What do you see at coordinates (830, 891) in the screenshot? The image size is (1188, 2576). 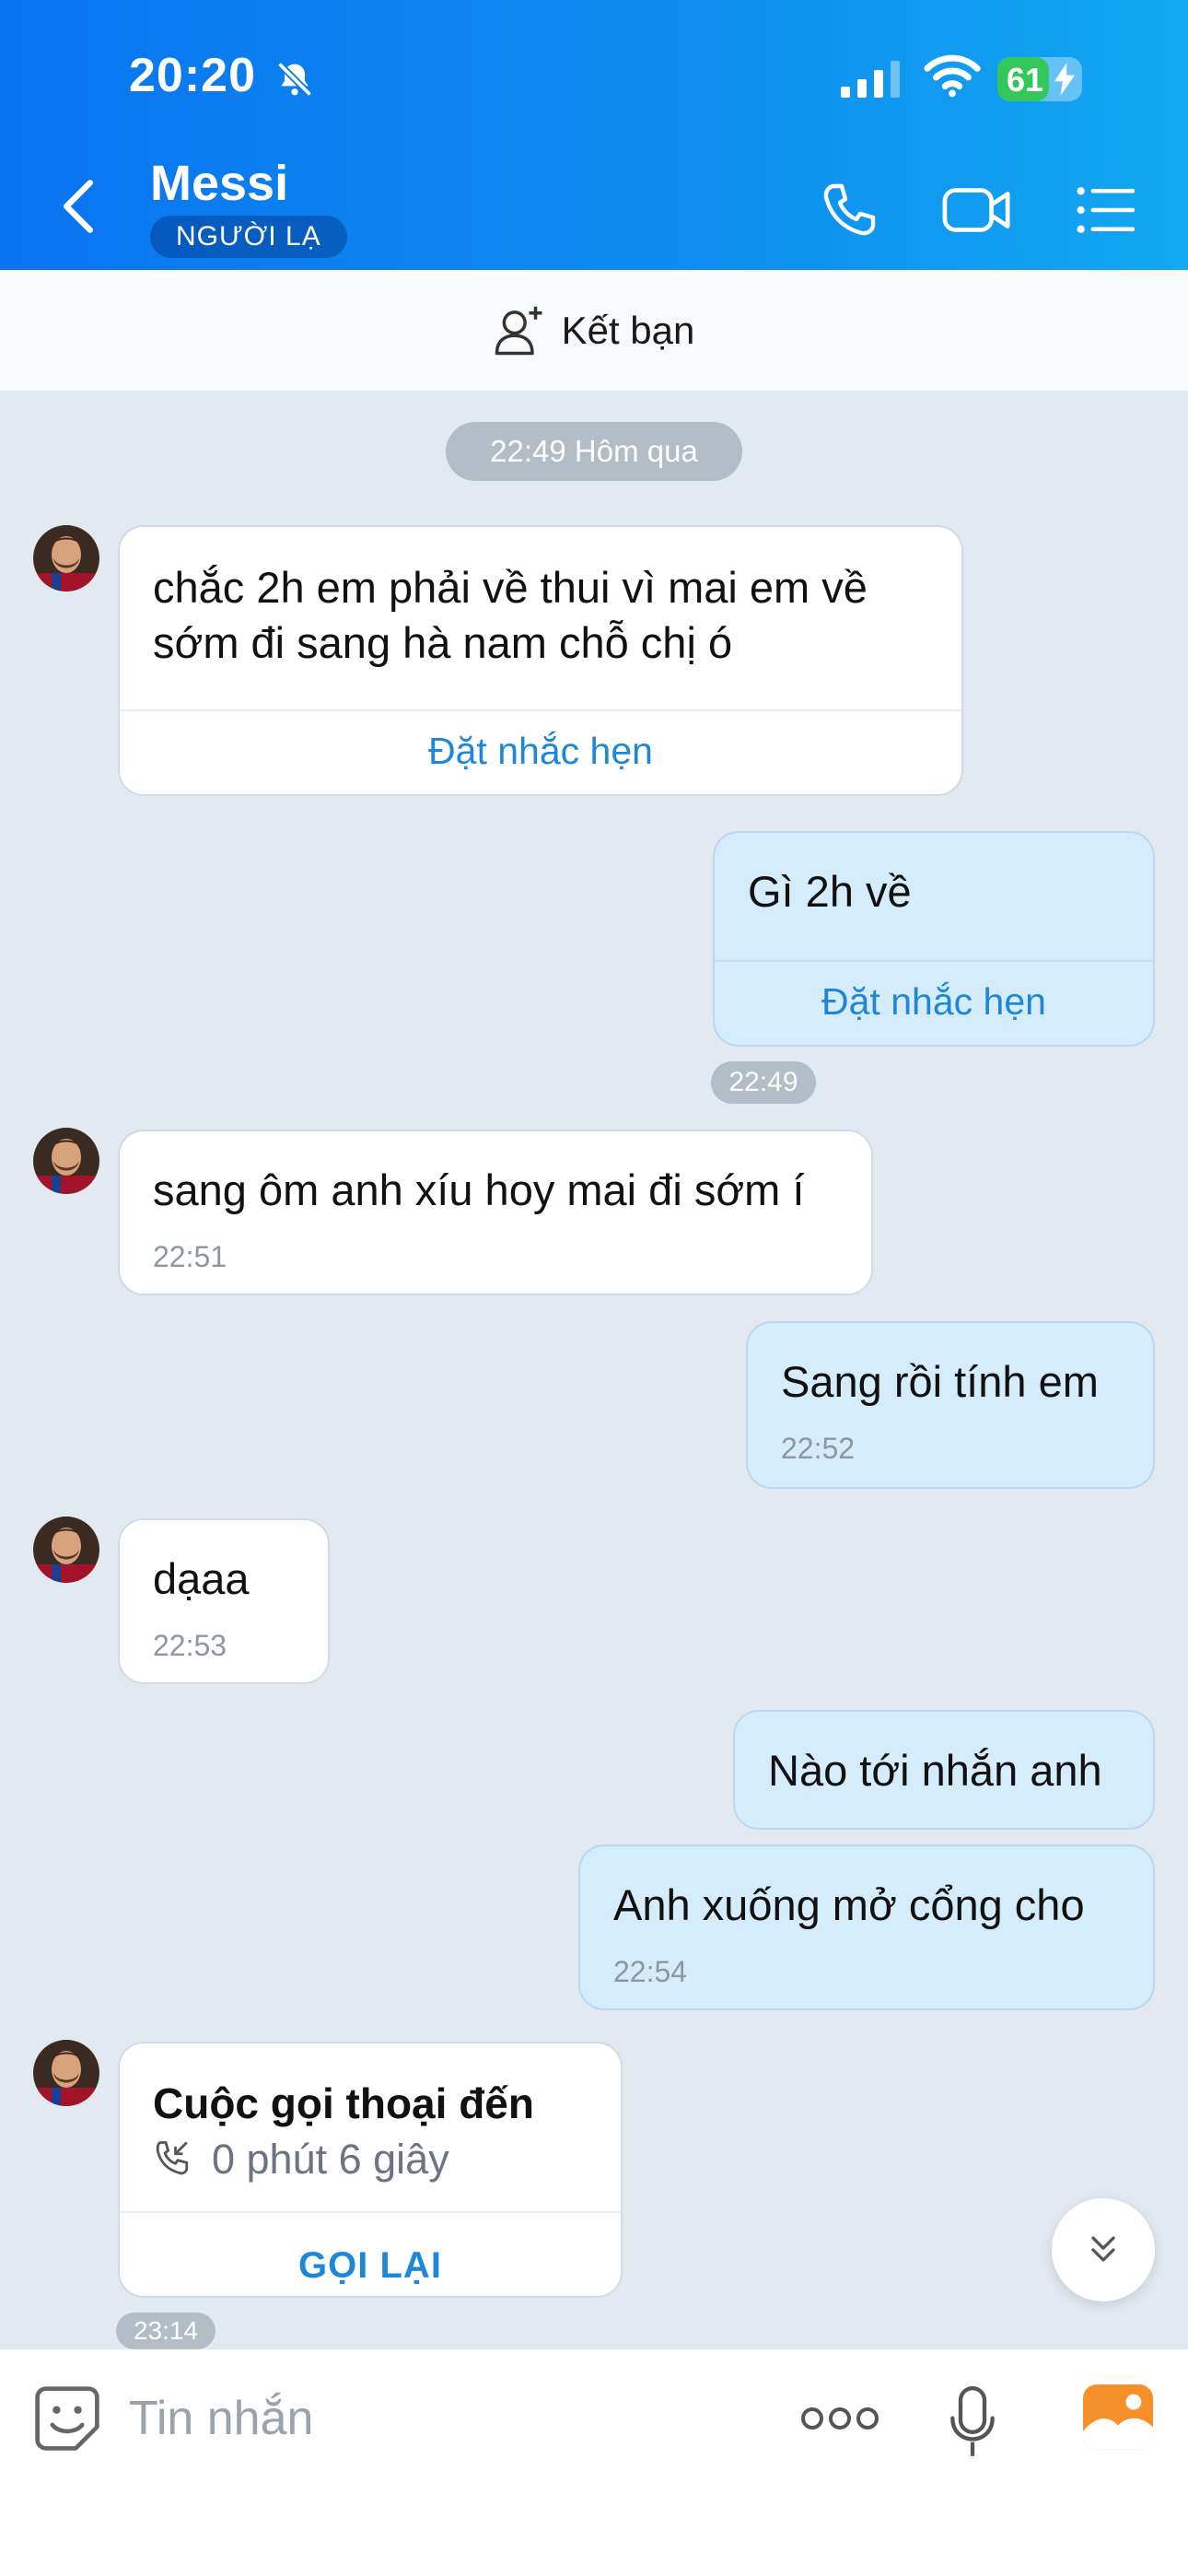 I see `message-text: Gì 2h về` at bounding box center [830, 891].